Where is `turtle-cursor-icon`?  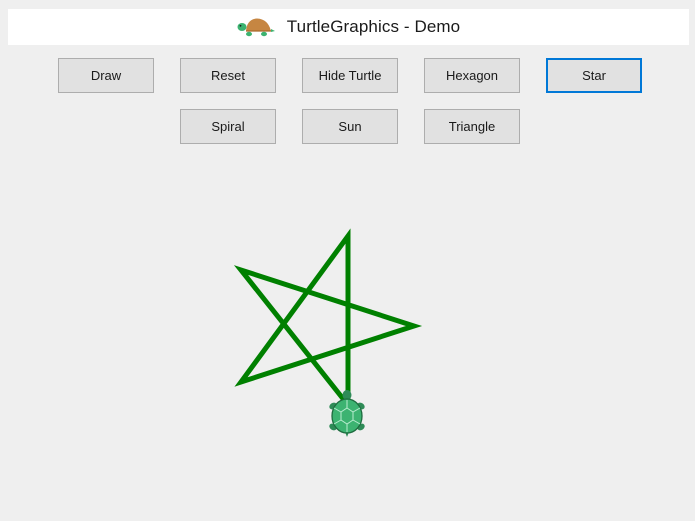
turtle-cursor-icon is located at coordinates (347, 413).